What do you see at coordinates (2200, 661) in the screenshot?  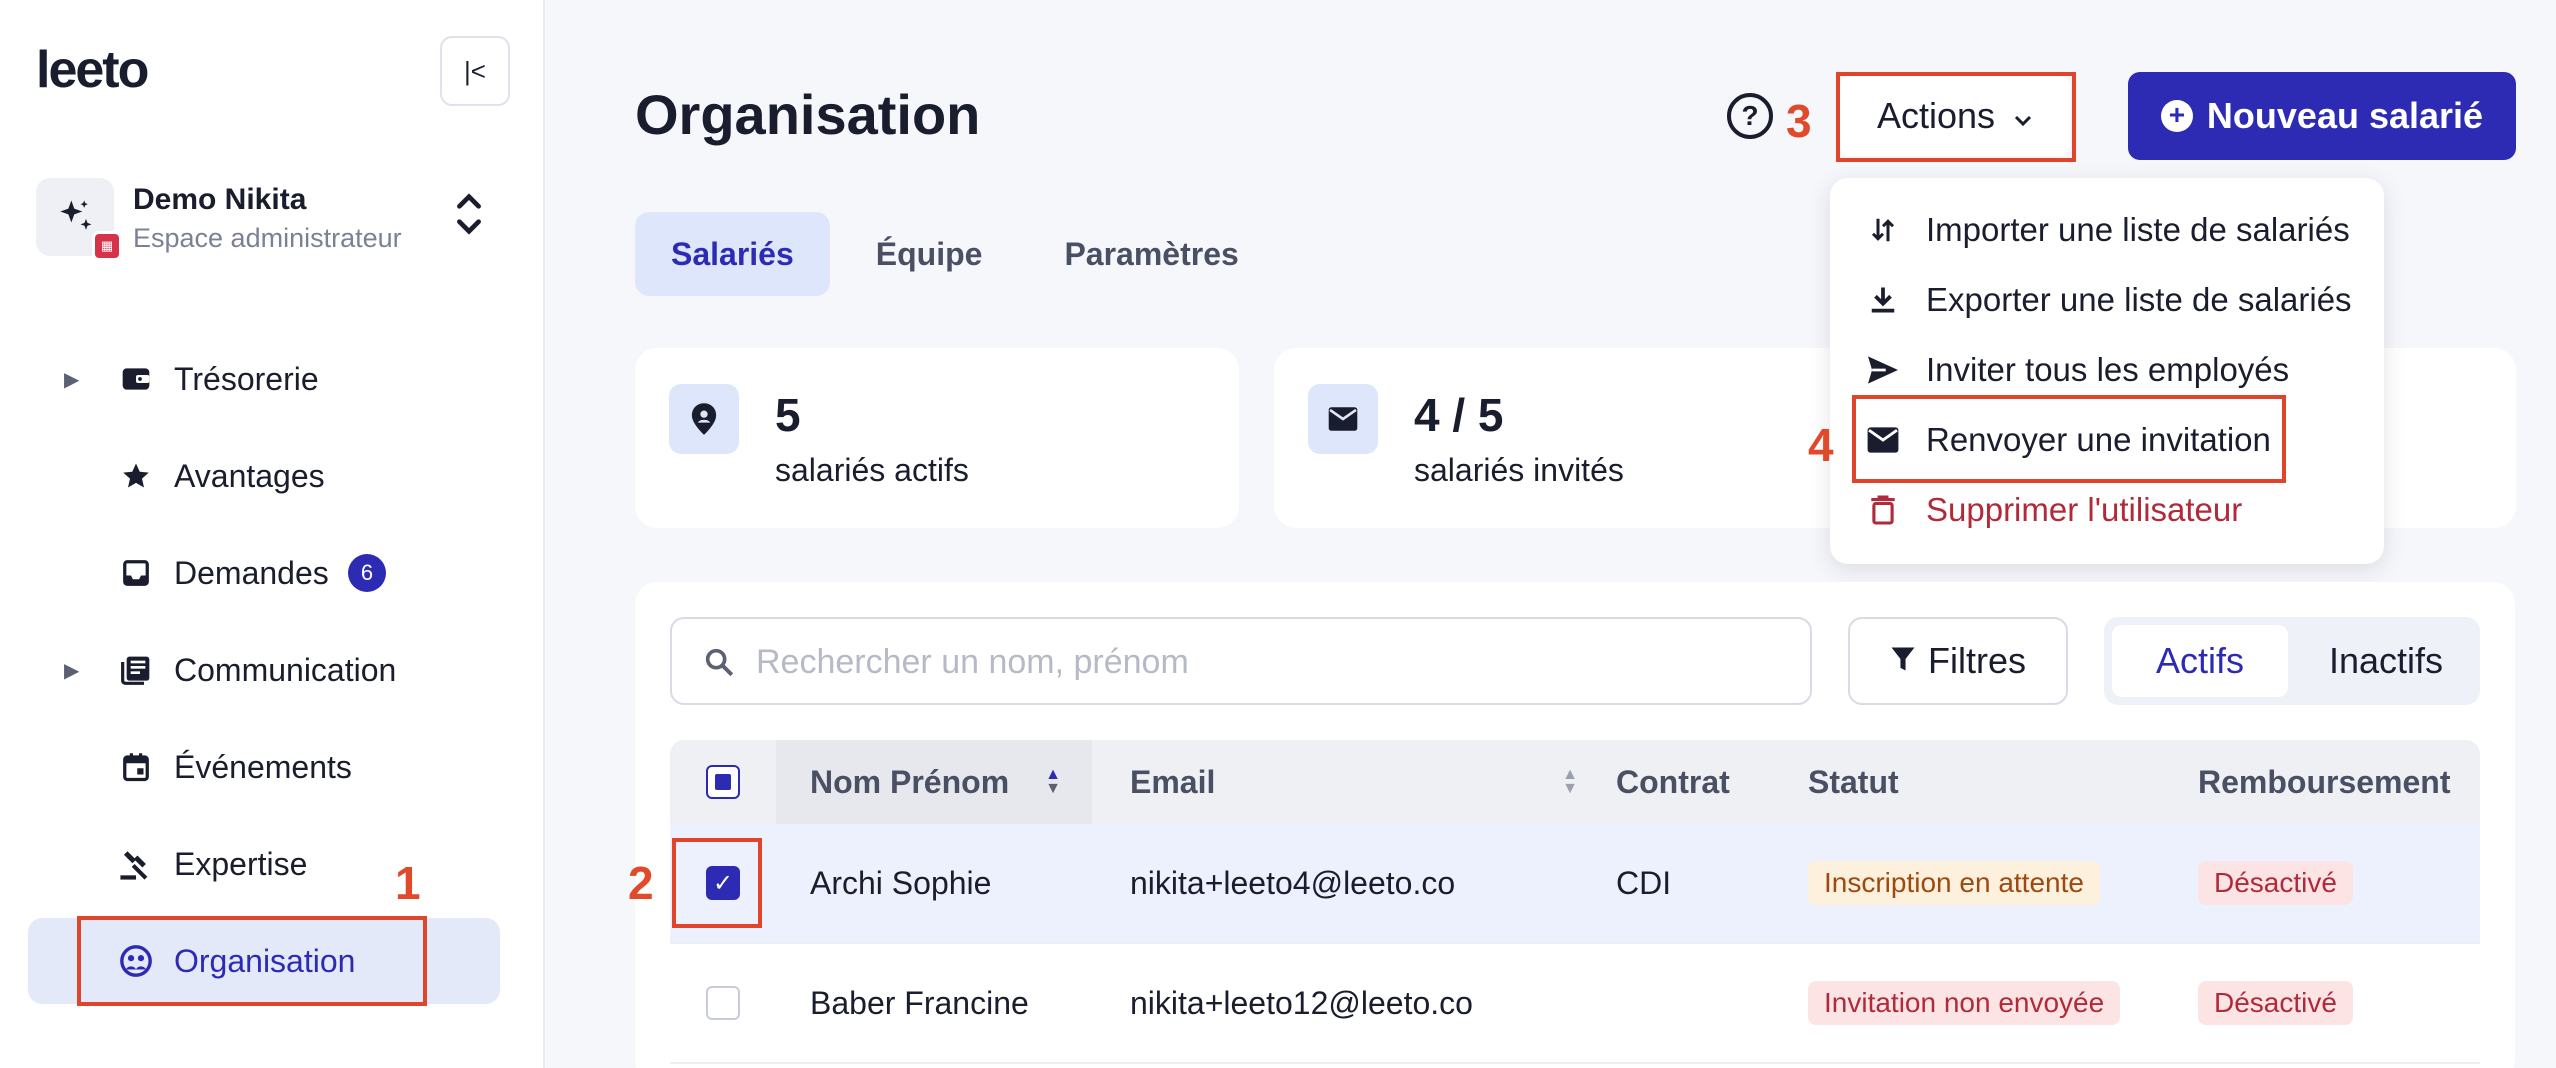 I see `toggle-actifs: Actifs` at bounding box center [2200, 661].